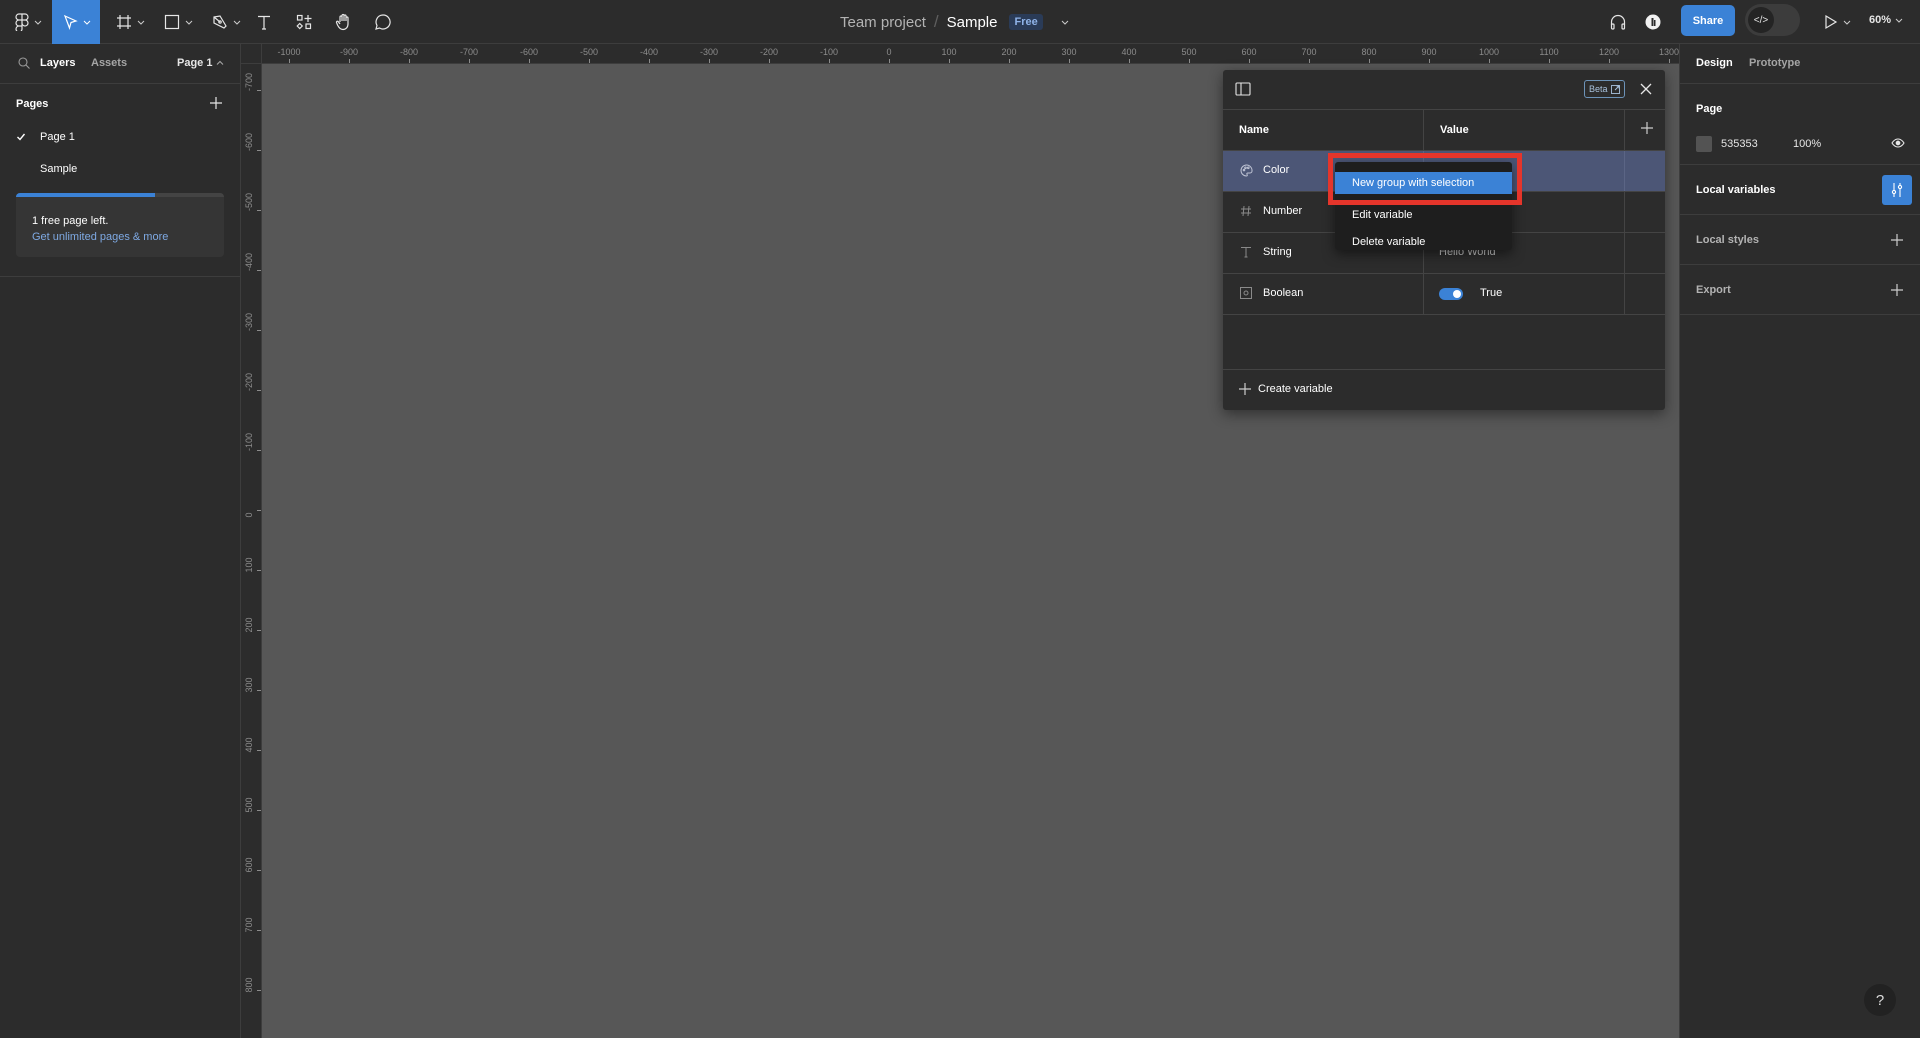 The image size is (1920, 1038). What do you see at coordinates (1704, 144) in the screenshot?
I see `page-bg-swatch` at bounding box center [1704, 144].